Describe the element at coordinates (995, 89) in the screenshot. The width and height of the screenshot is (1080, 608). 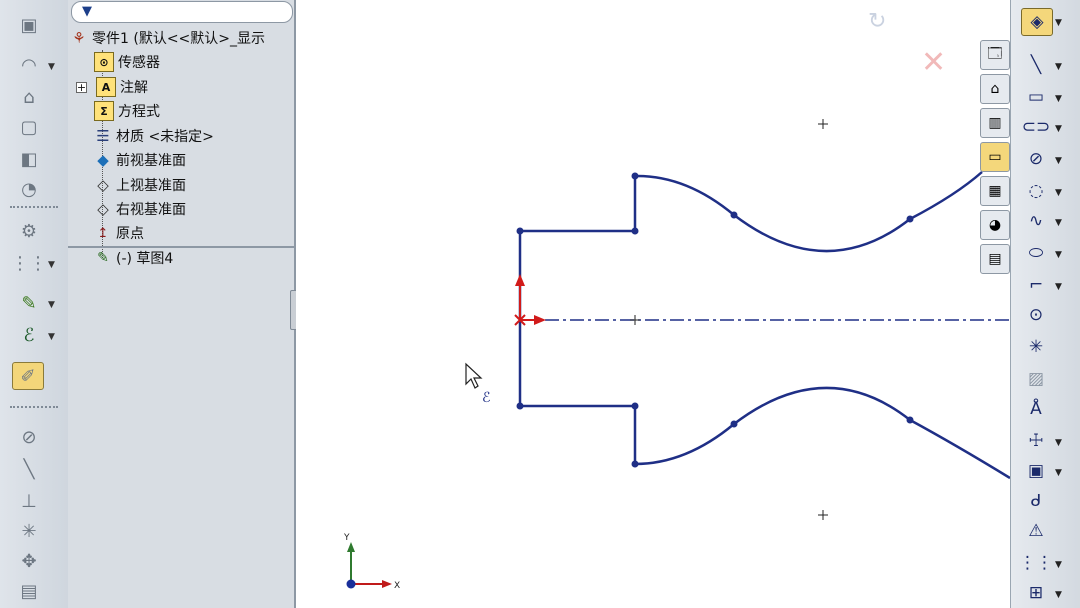
I see `home-icon: ⌂` at that location.